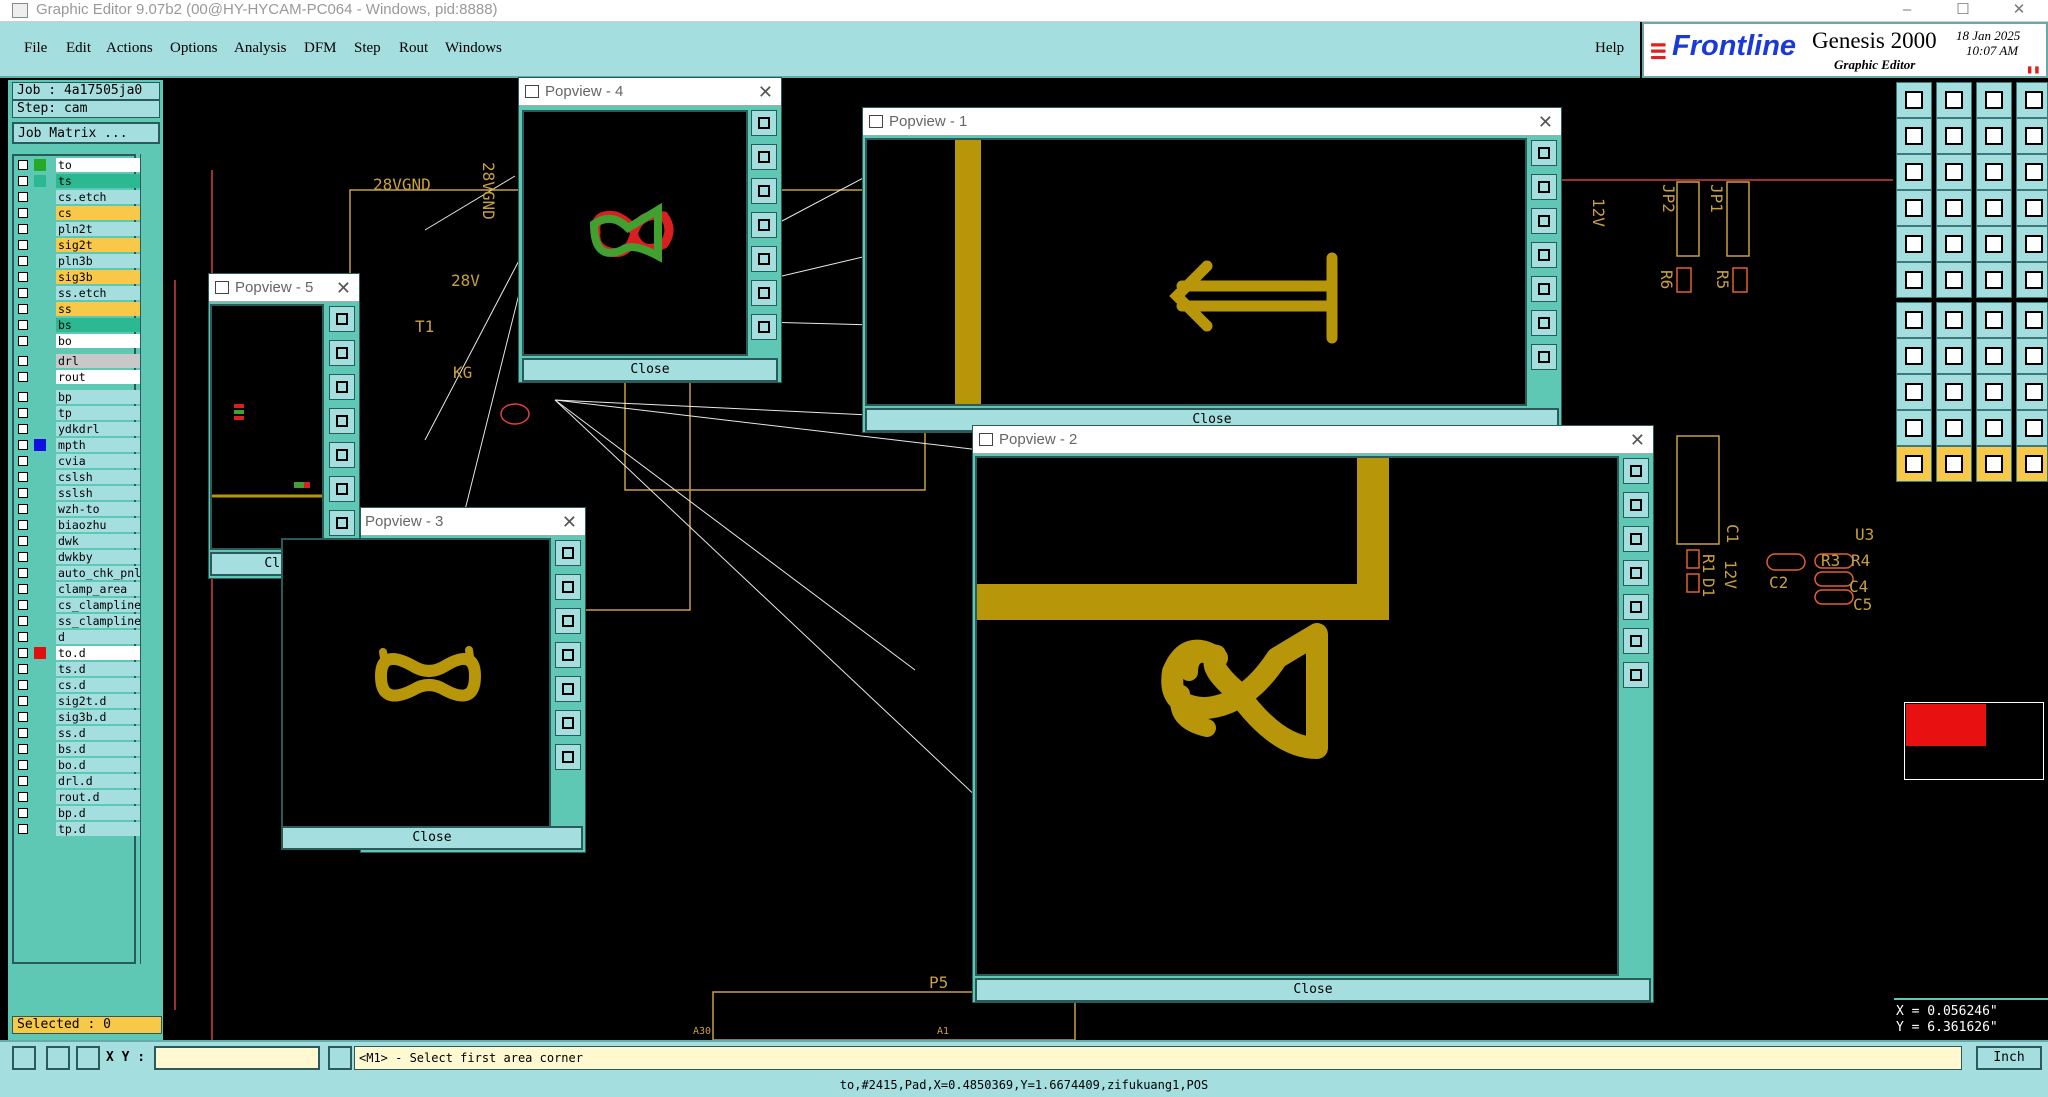 The height and width of the screenshot is (1097, 2048). What do you see at coordinates (100, 277) in the screenshot?
I see `layer-name: sig3b` at bounding box center [100, 277].